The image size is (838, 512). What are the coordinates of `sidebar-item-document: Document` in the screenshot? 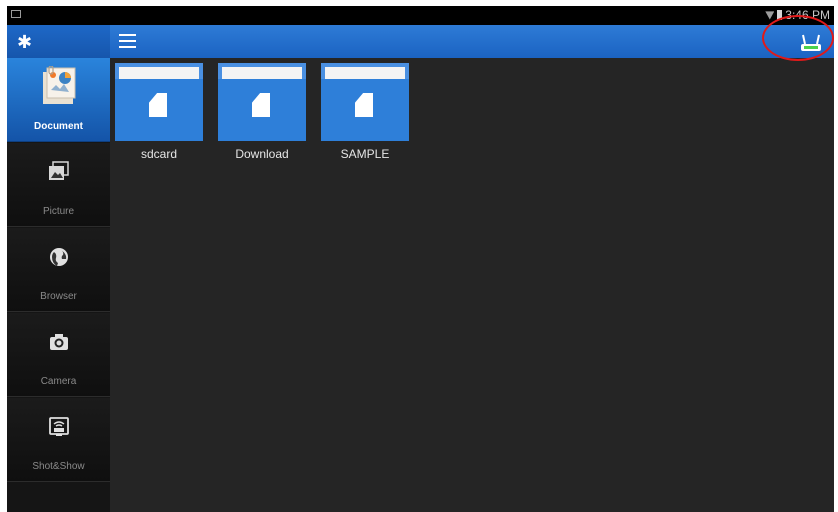 It's located at (58, 100).